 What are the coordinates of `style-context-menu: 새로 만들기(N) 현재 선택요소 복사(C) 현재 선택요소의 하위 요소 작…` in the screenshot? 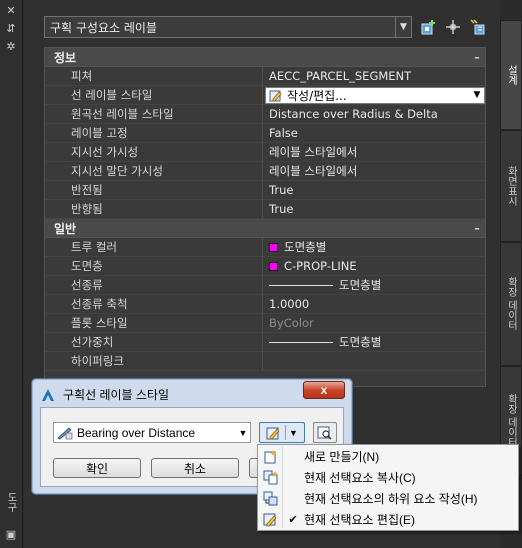 It's located at (388, 487).